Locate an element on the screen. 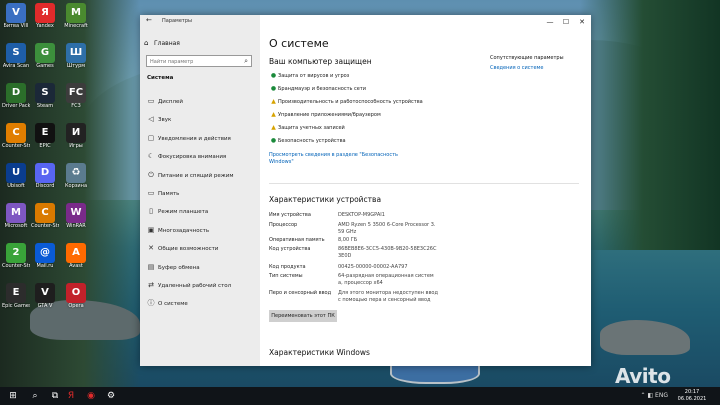  nav-item: ⓘ О системе is located at coordinates (200, 303).